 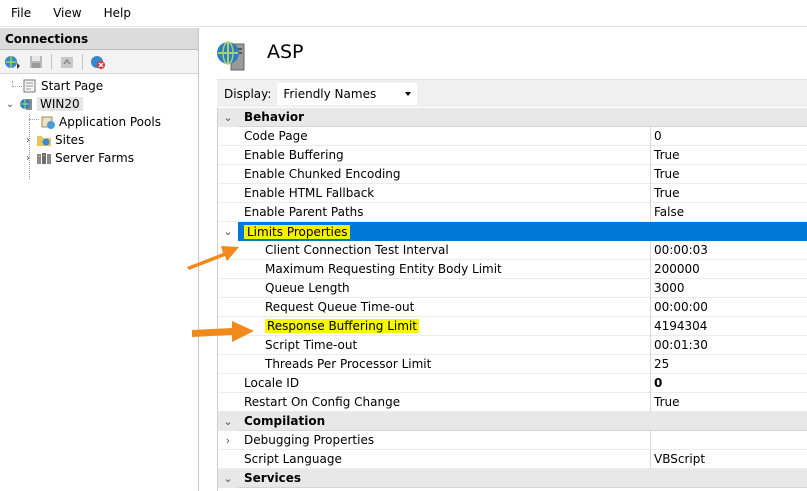 I want to click on property-value: 00:00:03, so click(x=729, y=250).